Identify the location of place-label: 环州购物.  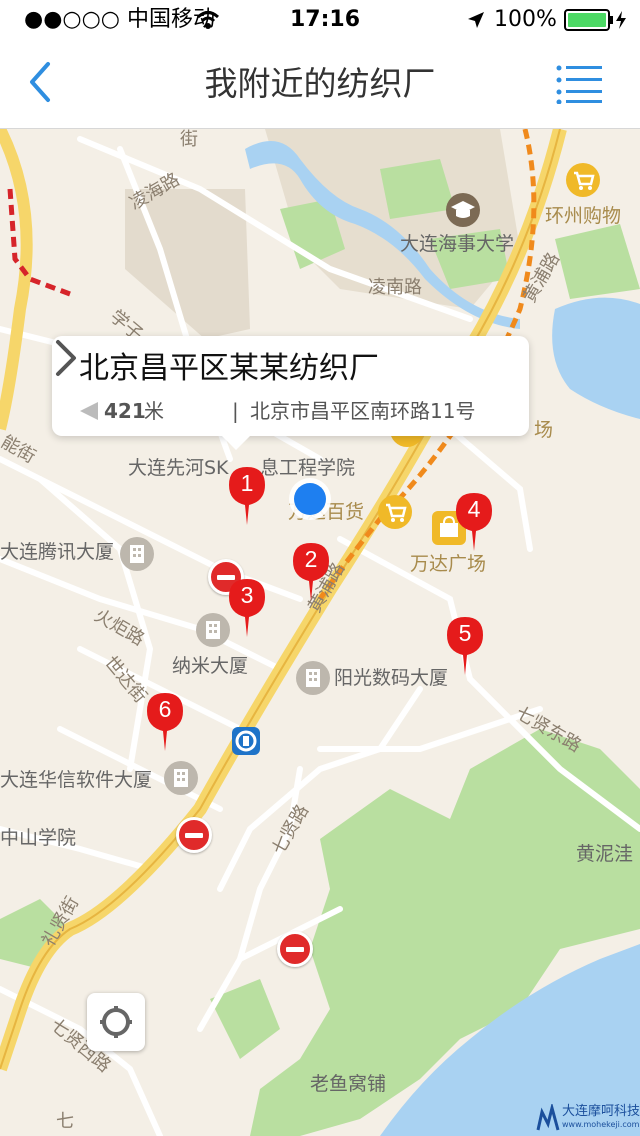
(583, 216).